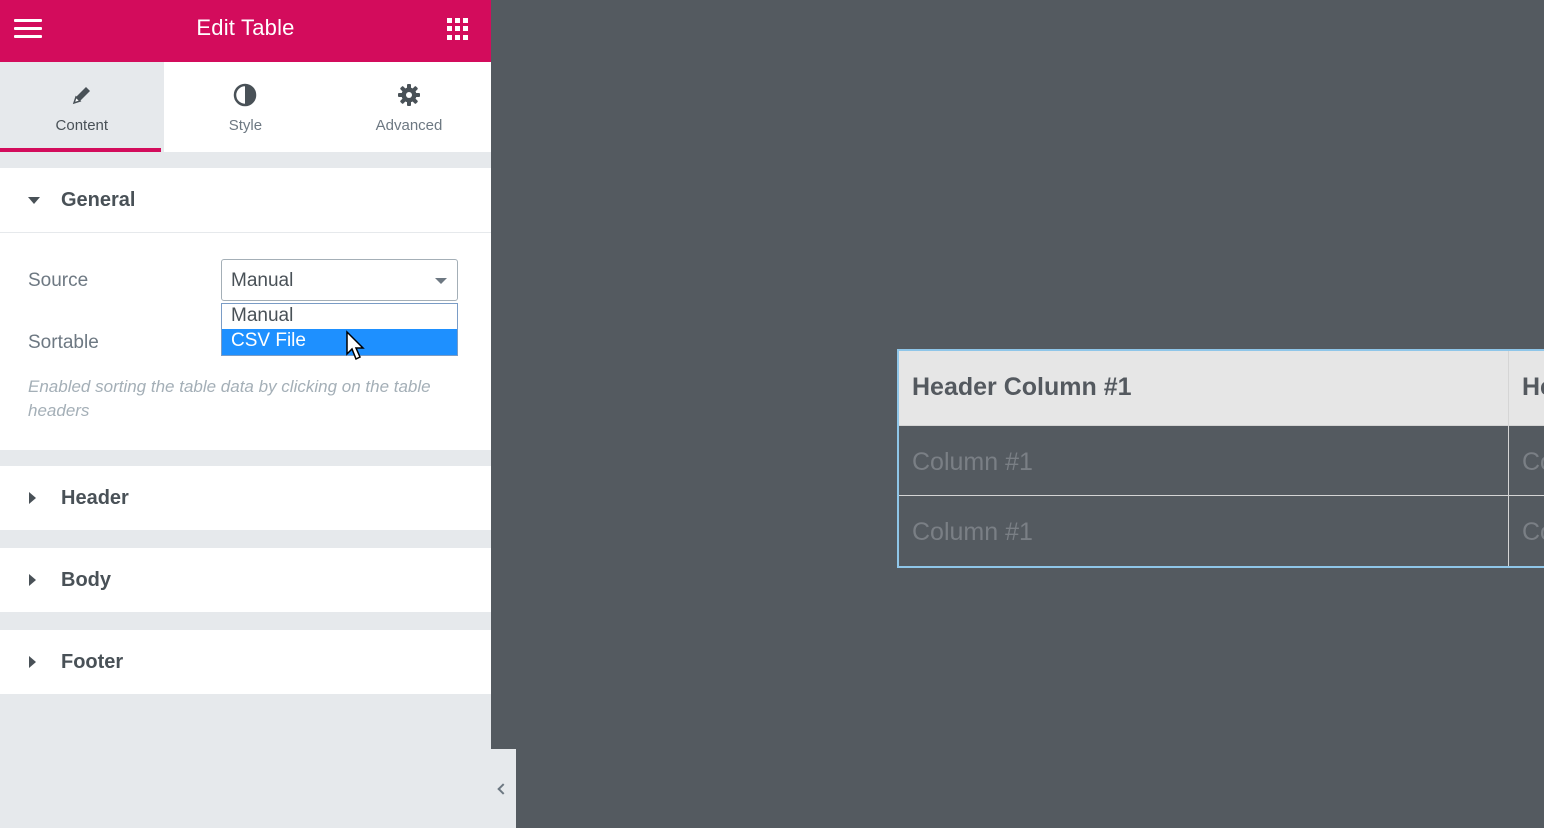 The height and width of the screenshot is (828, 1544). What do you see at coordinates (339, 280) in the screenshot?
I see `source-select: Manual` at bounding box center [339, 280].